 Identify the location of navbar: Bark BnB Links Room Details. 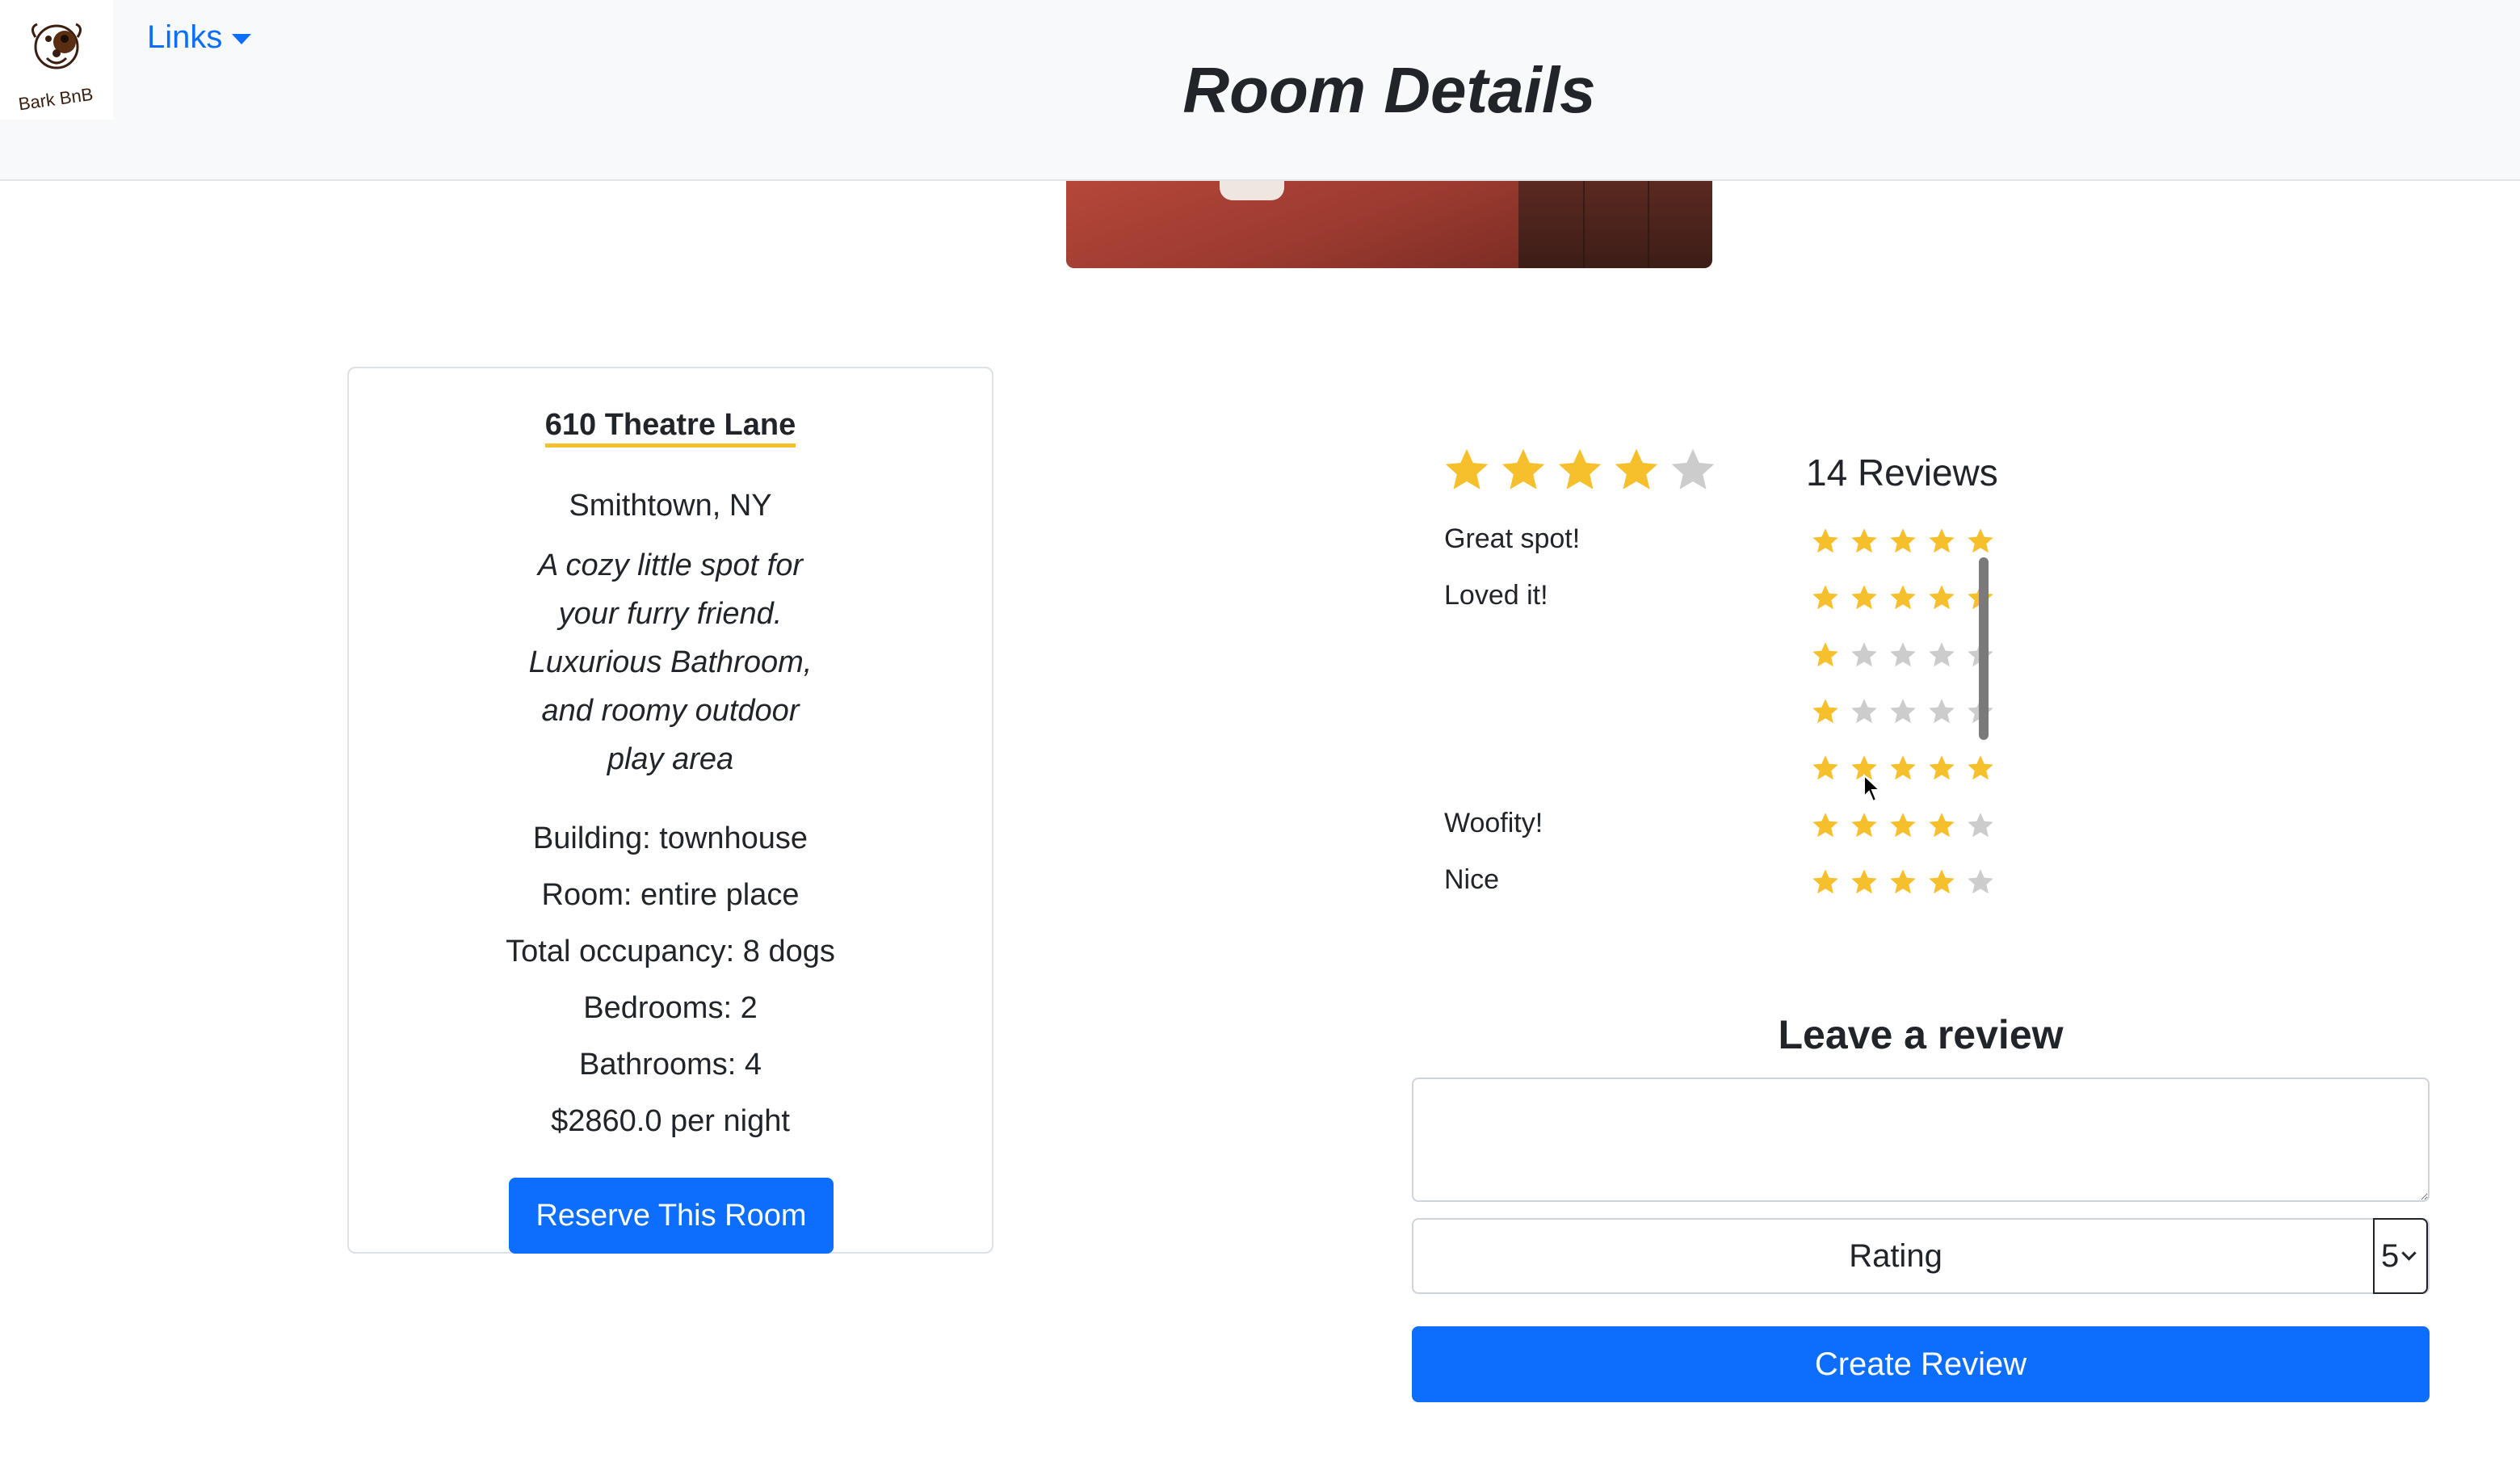
(1260, 91).